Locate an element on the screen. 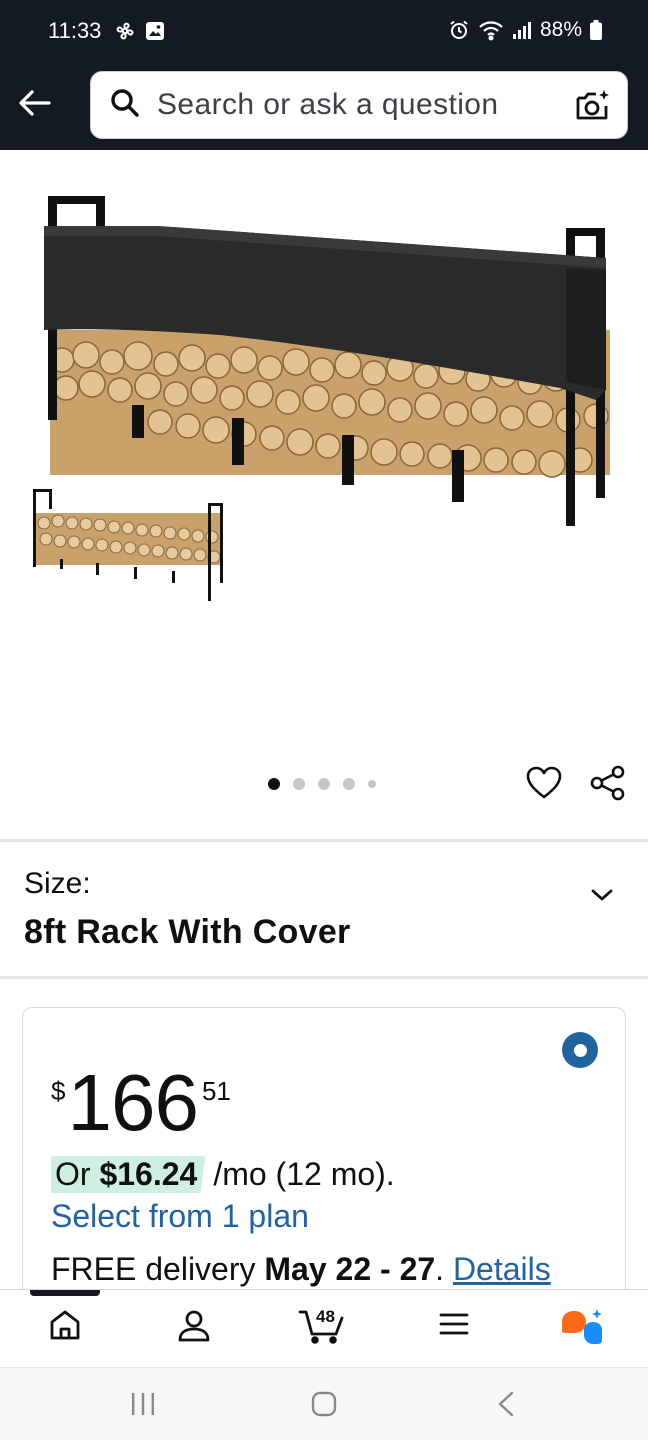  chevron-down-icon is located at coordinates (602, 897).